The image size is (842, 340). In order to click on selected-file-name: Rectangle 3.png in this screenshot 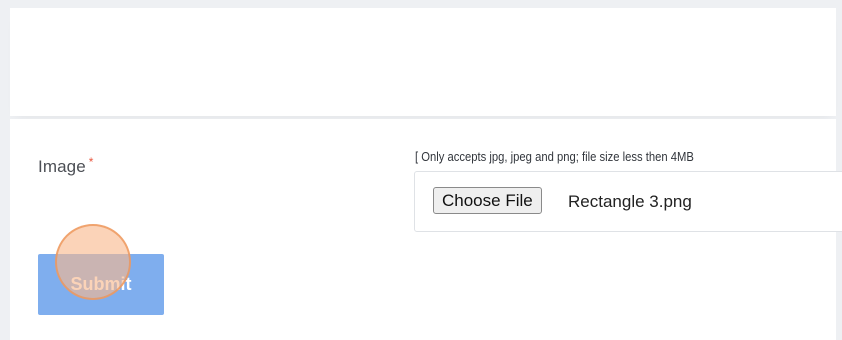, I will do `click(630, 201)`.